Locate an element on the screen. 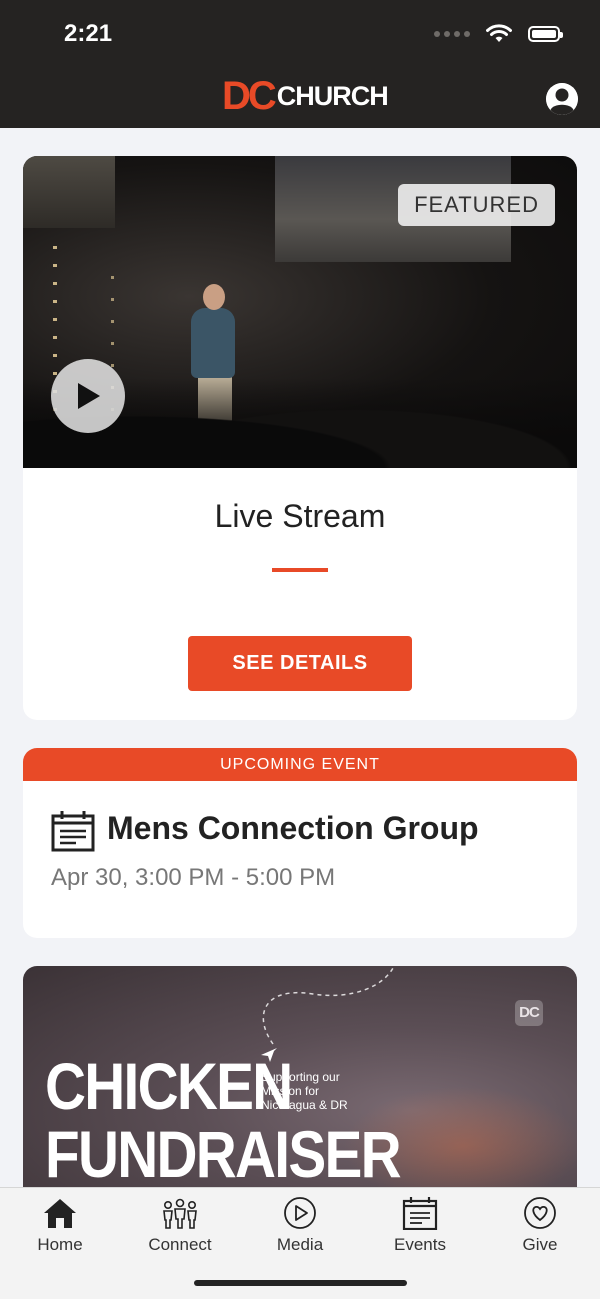 This screenshot has height=1299, width=600. flight-path-decoration is located at coordinates (328, 1006).